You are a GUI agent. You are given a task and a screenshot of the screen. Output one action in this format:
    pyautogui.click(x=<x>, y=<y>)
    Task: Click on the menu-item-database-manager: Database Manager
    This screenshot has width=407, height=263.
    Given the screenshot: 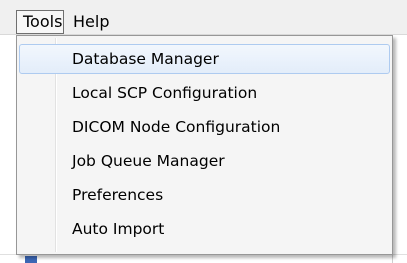 What is the action you would take?
    pyautogui.click(x=204, y=59)
    